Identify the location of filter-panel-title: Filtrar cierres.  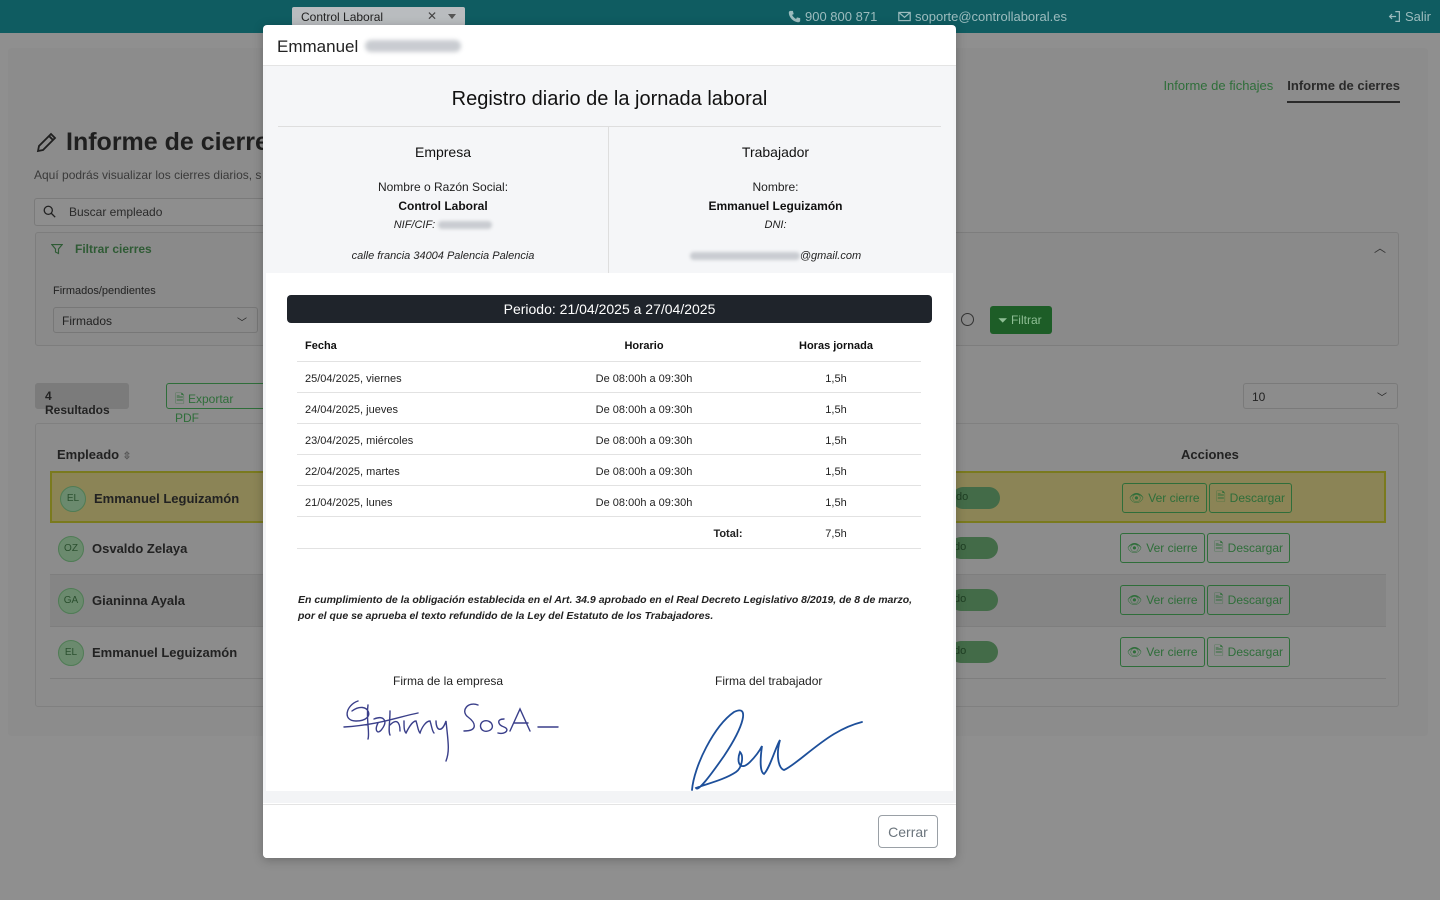
(113, 249).